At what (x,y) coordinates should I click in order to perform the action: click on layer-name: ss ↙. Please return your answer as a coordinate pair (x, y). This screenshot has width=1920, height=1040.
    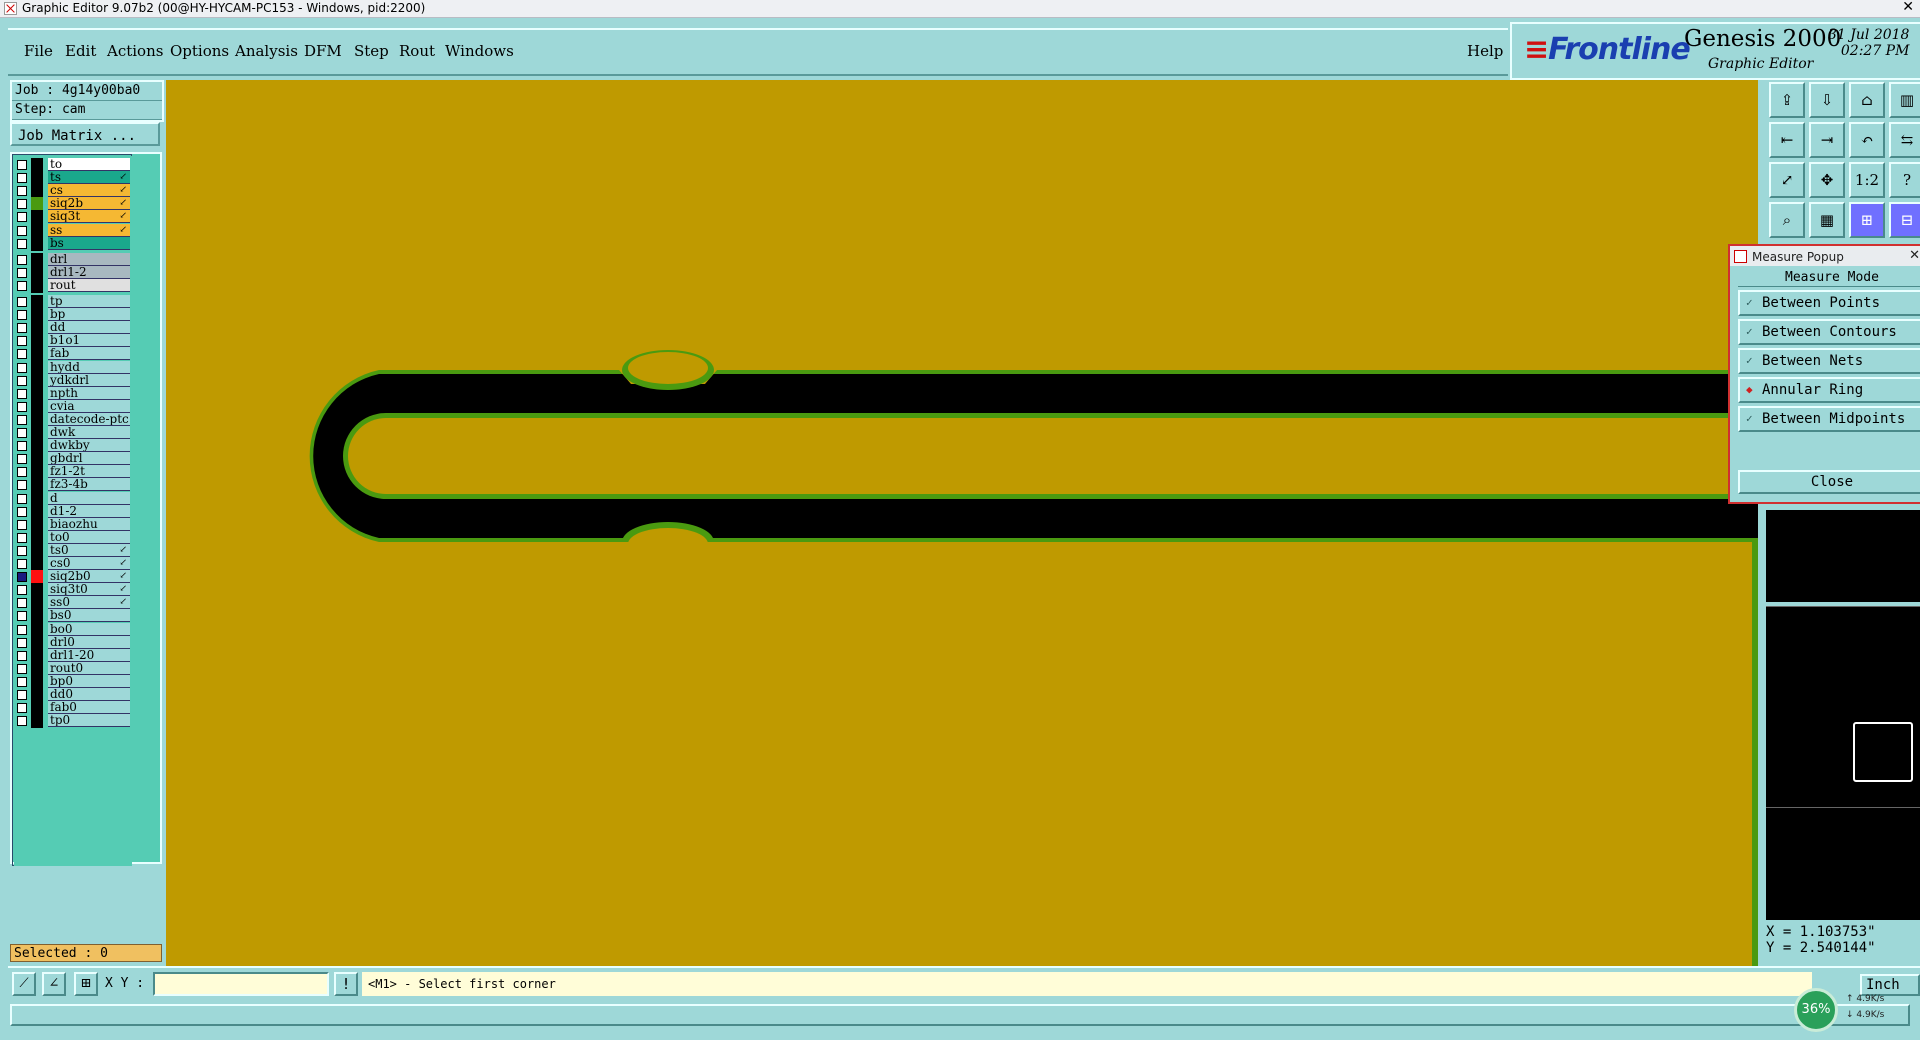
    Looking at the image, I should click on (89, 230).